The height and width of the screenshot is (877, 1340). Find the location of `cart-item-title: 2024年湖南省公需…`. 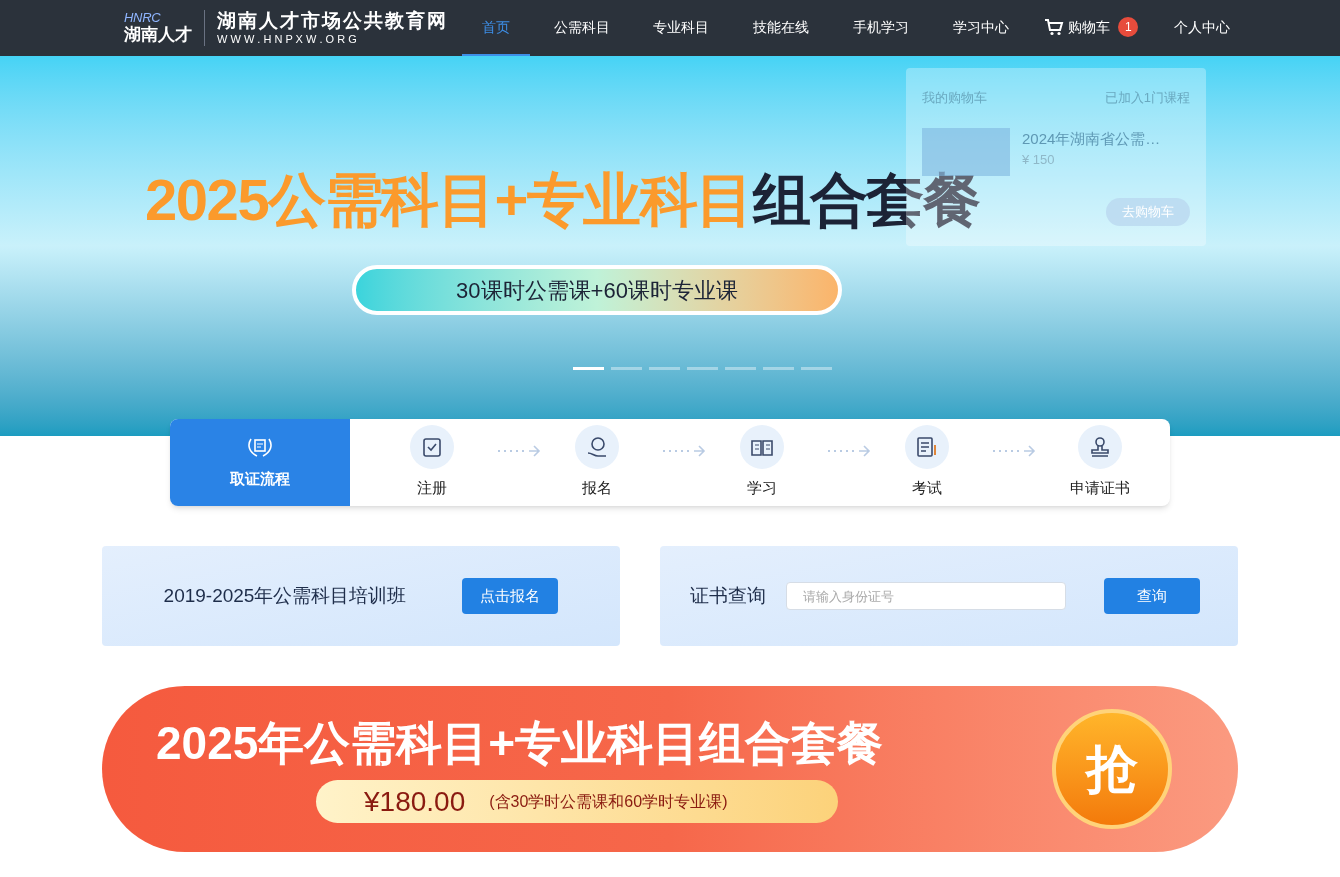

cart-item-title: 2024年湖南省公需… is located at coordinates (1091, 138).